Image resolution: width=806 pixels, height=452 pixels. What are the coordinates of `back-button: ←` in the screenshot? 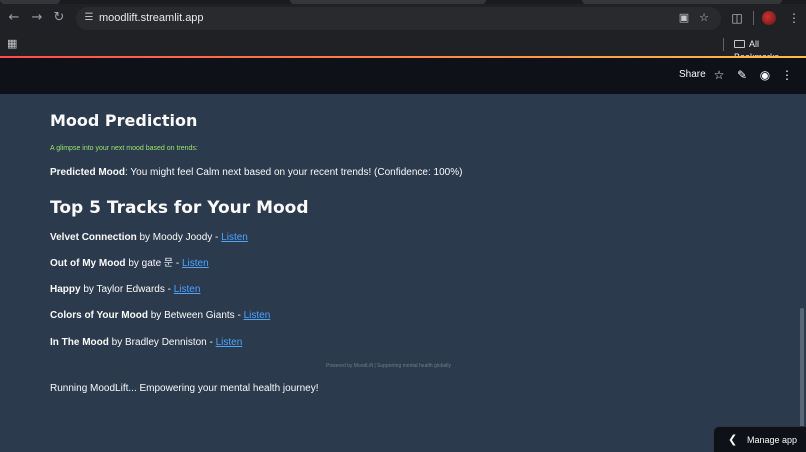 It's located at (14, 18).